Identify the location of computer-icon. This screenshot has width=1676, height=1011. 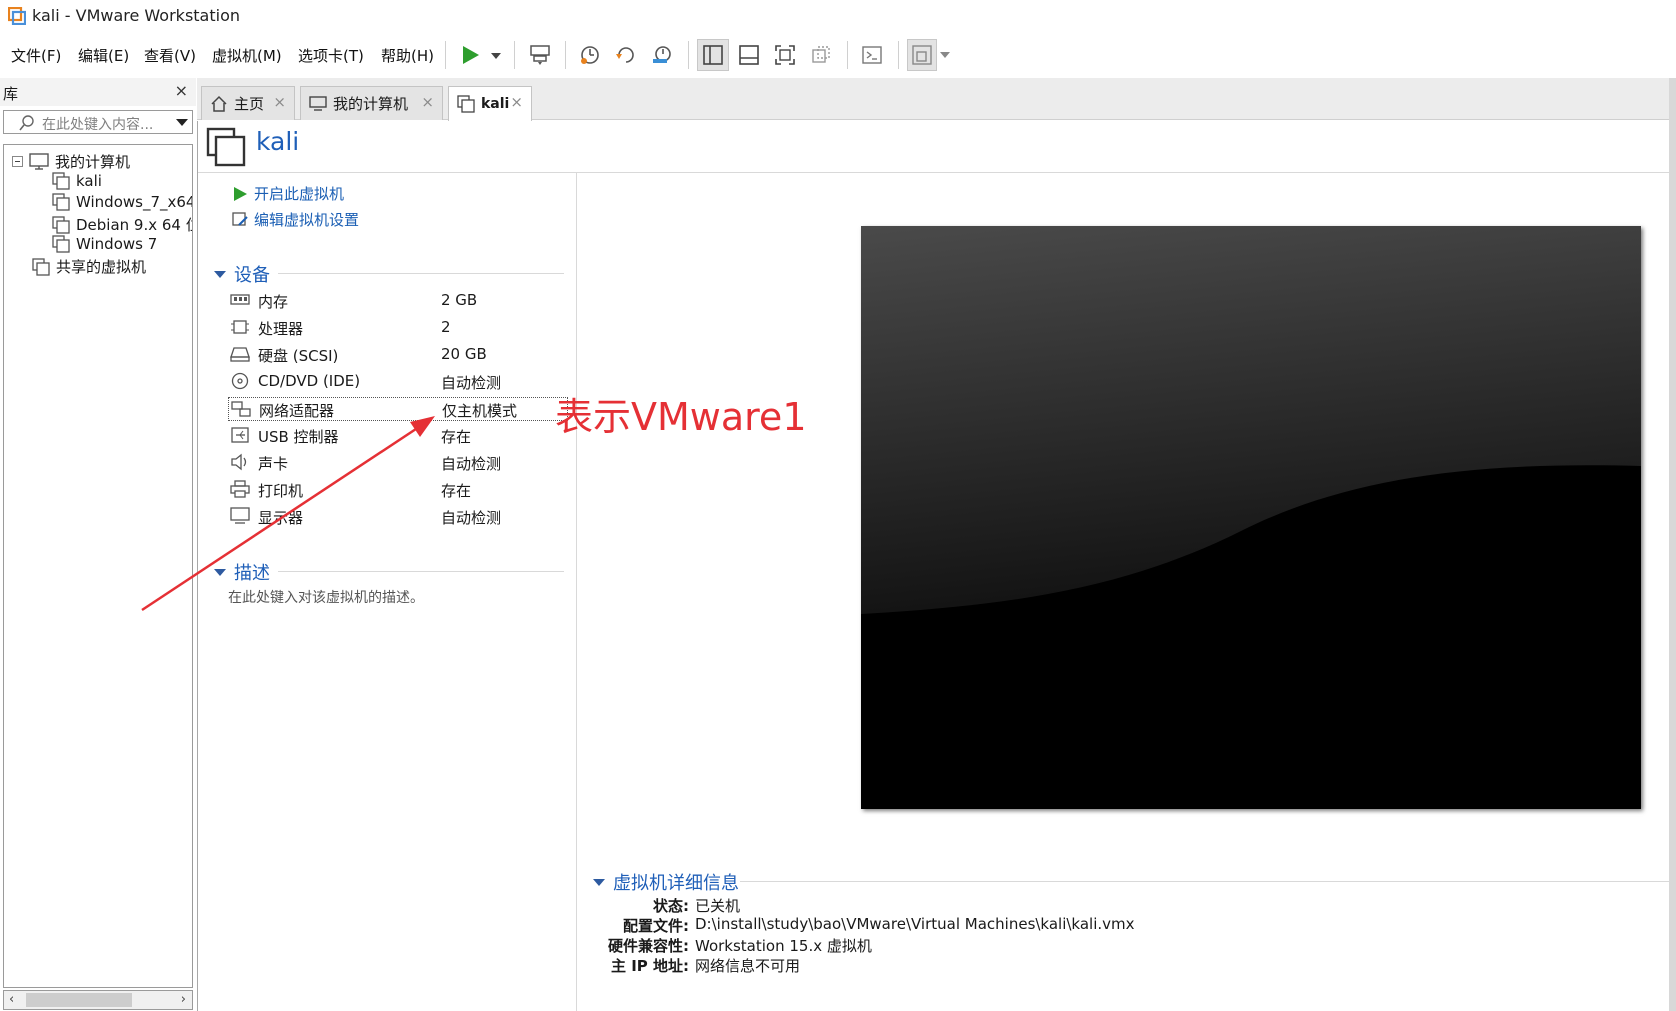
(39, 161).